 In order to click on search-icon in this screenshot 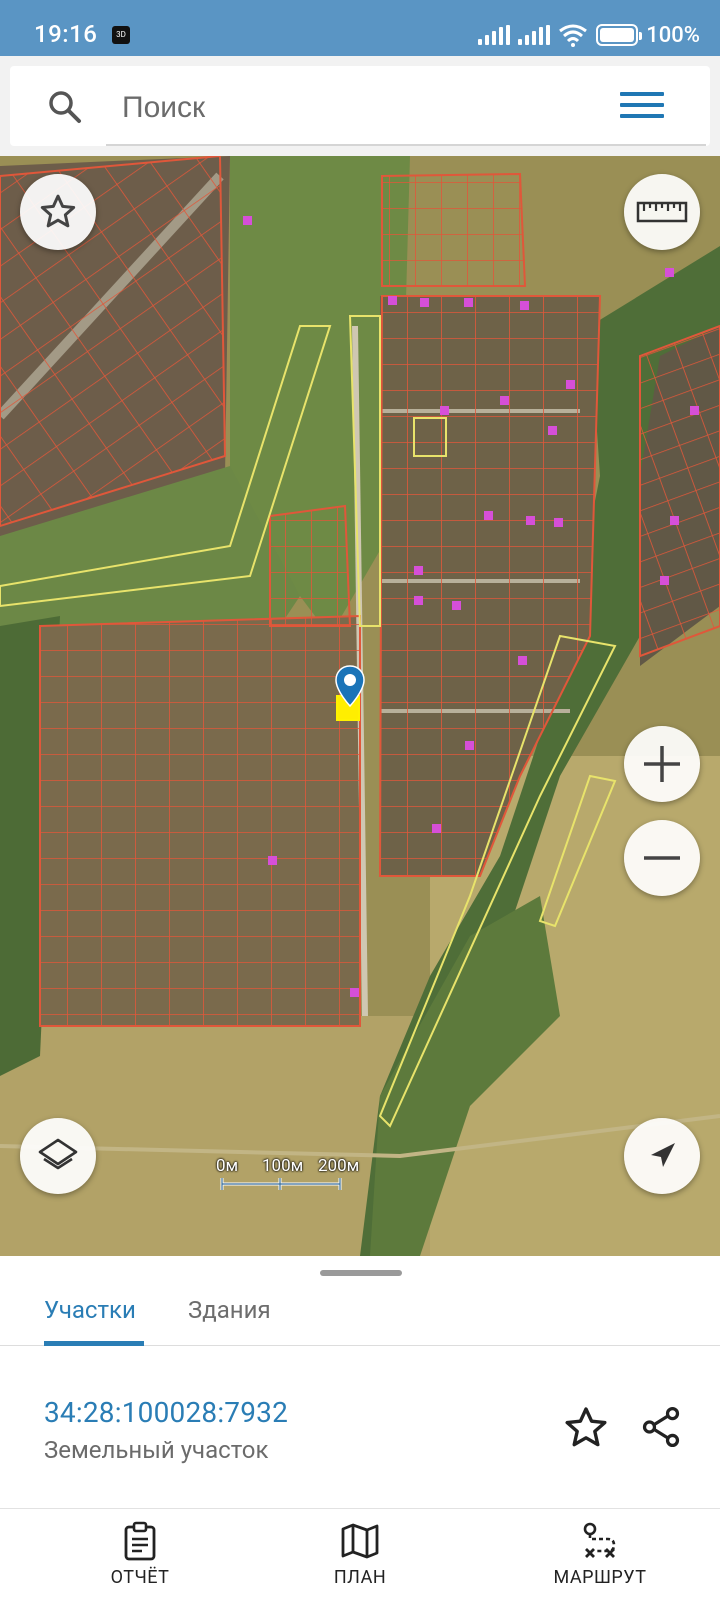, I will do `click(65, 107)`.